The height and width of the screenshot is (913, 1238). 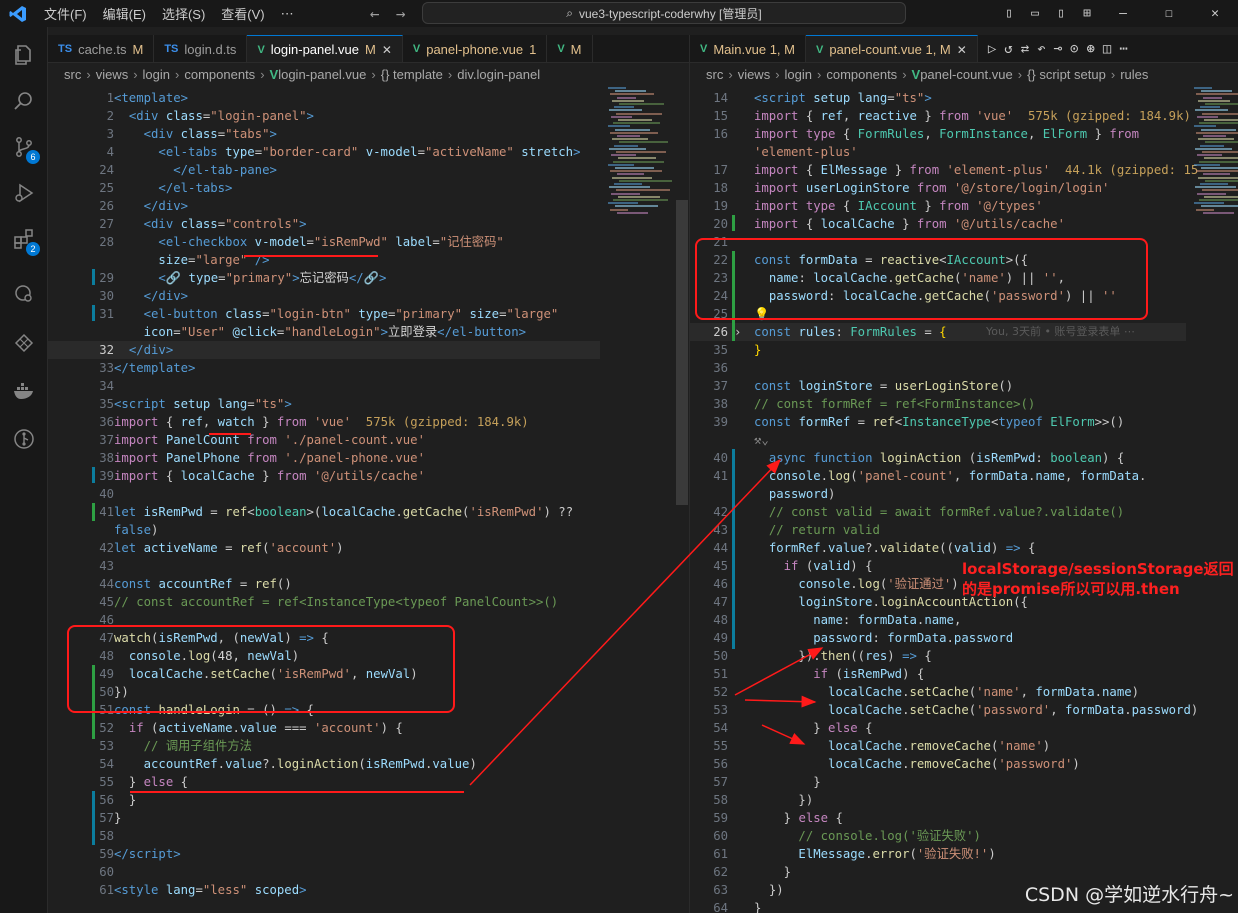 I want to click on code-line: false), so click(x=324, y=530).